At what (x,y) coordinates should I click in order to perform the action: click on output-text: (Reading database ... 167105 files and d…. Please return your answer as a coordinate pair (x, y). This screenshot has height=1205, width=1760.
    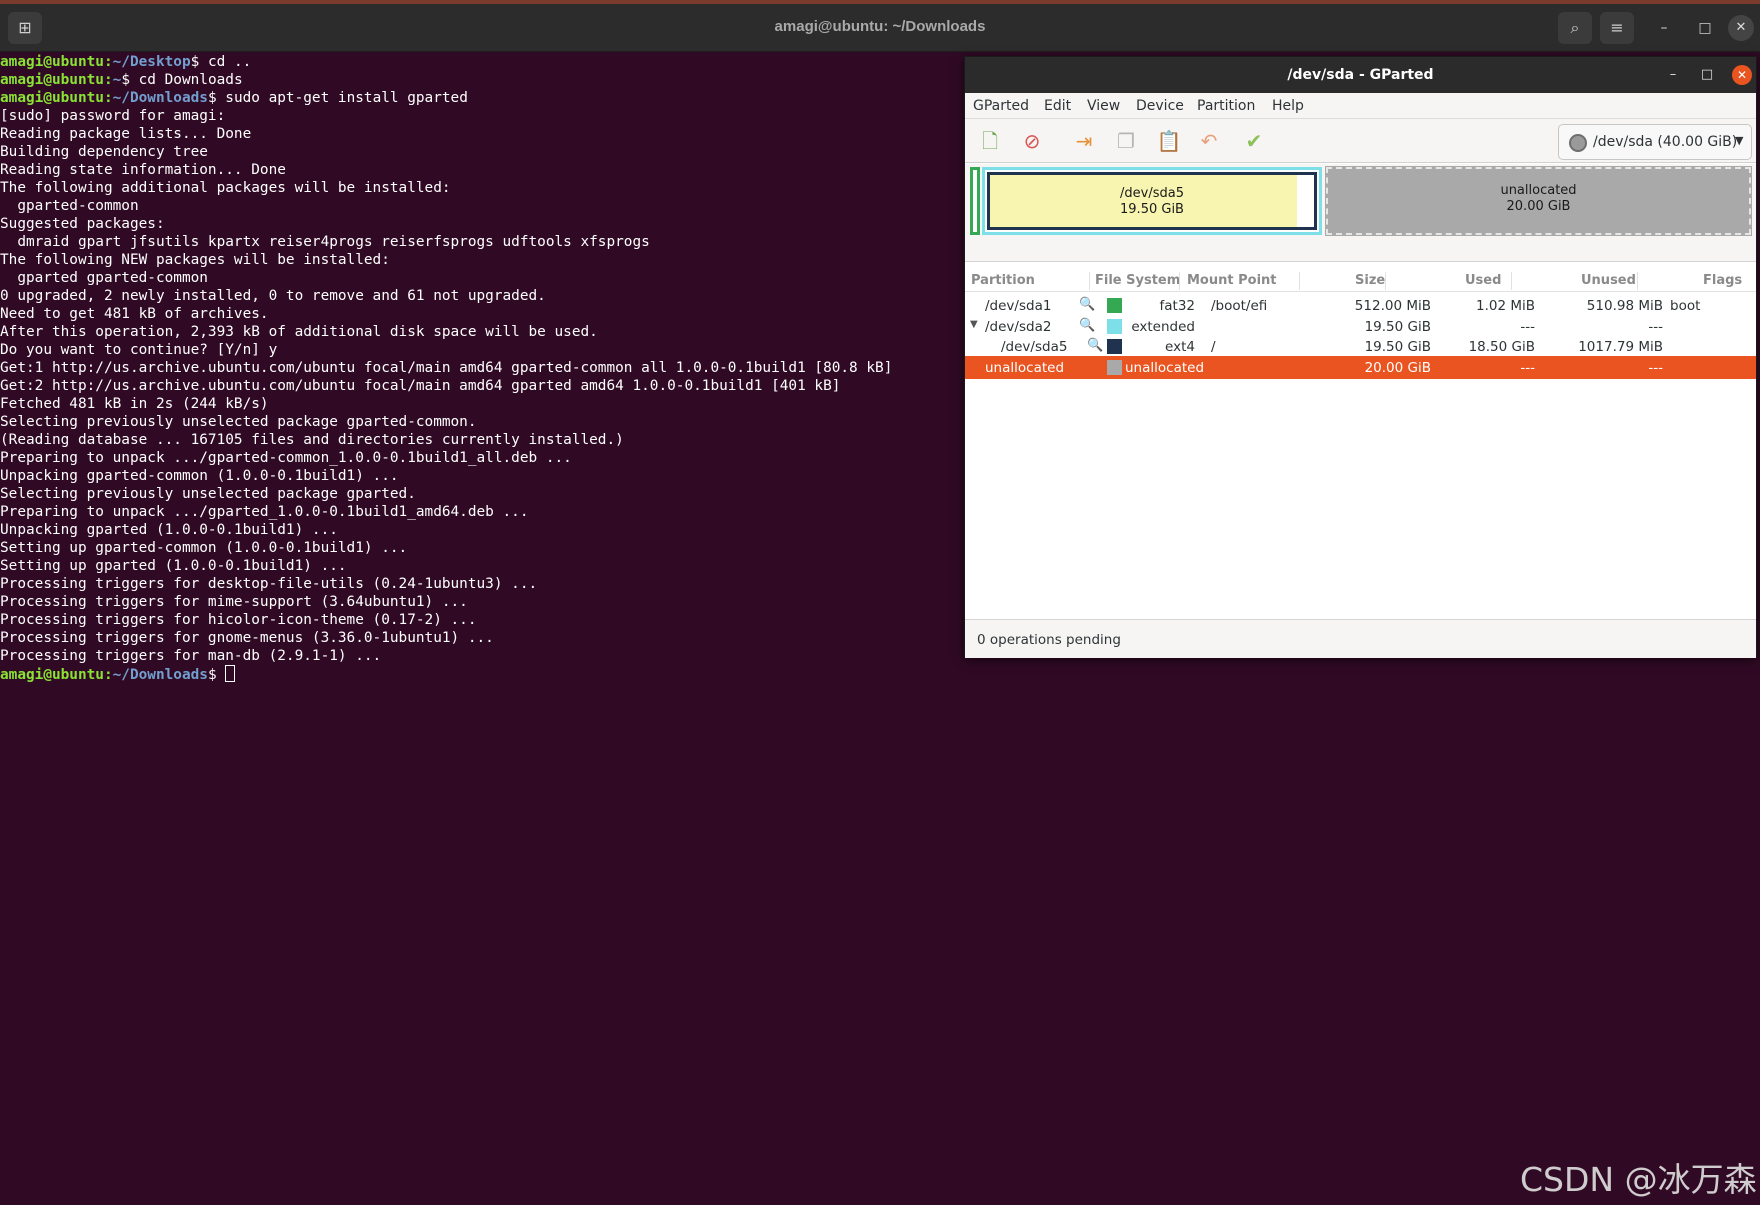
    Looking at the image, I should click on (312, 440).